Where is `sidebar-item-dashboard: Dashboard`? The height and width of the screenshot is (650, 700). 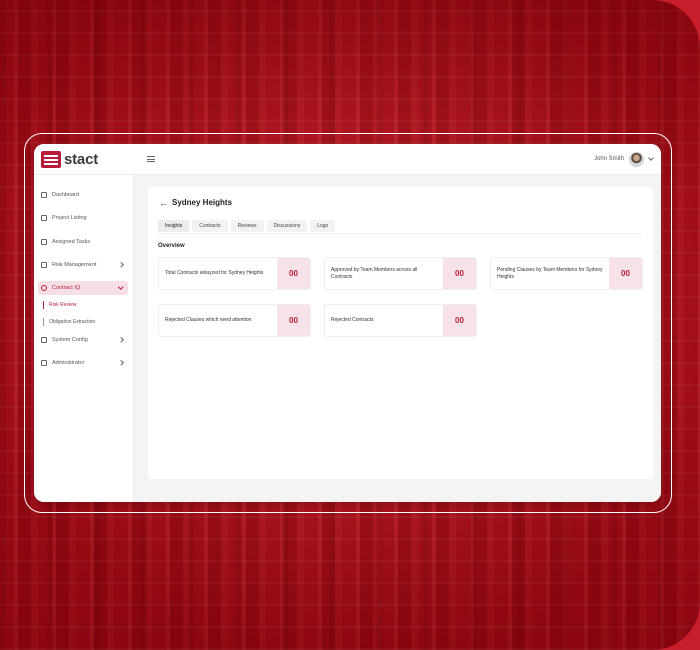 sidebar-item-dashboard: Dashboard is located at coordinates (83, 195).